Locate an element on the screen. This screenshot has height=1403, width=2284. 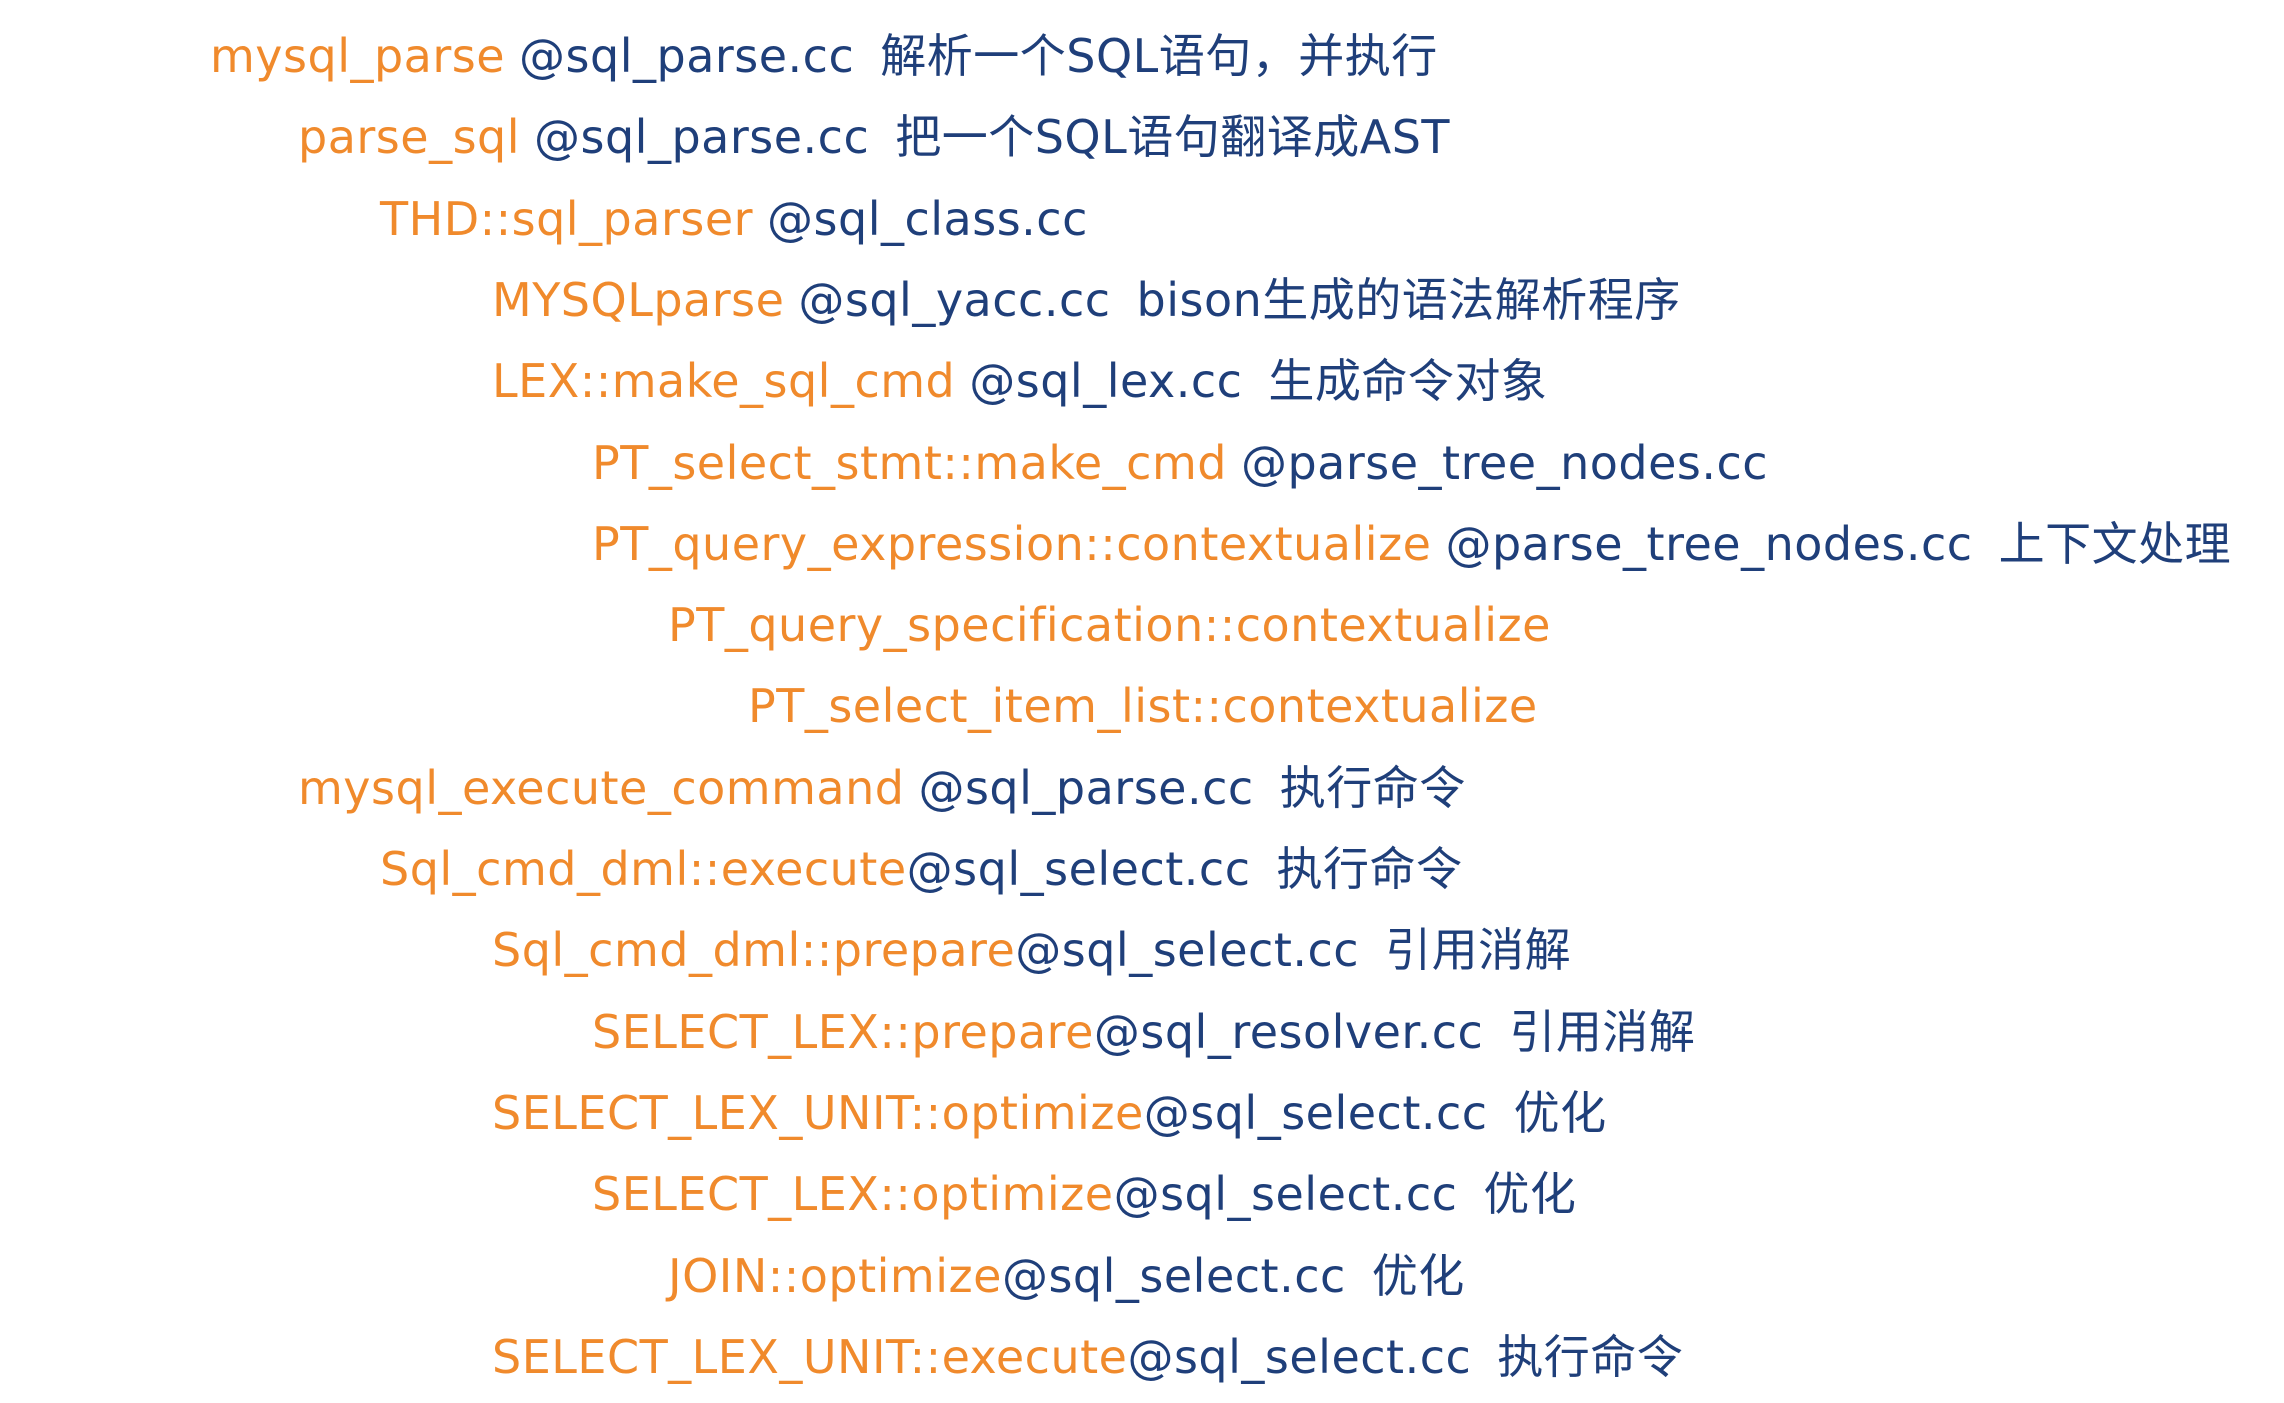
call-tree-row: mysql_execute_command @sql_parse.cc 执行命令 is located at coordinates (882, 788).